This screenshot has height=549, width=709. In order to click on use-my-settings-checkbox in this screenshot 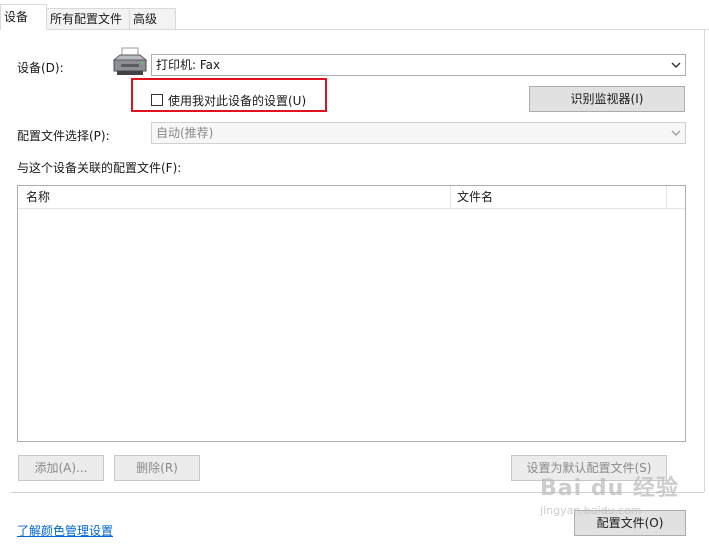, I will do `click(157, 100)`.